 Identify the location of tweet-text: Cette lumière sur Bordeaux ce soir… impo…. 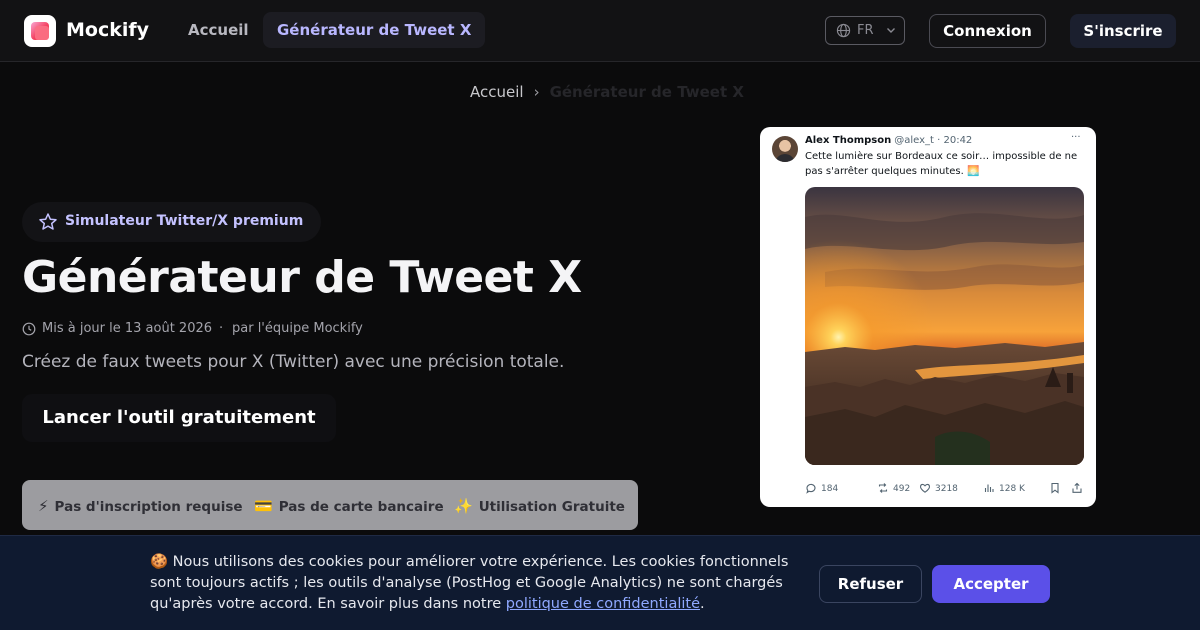
(941, 164).